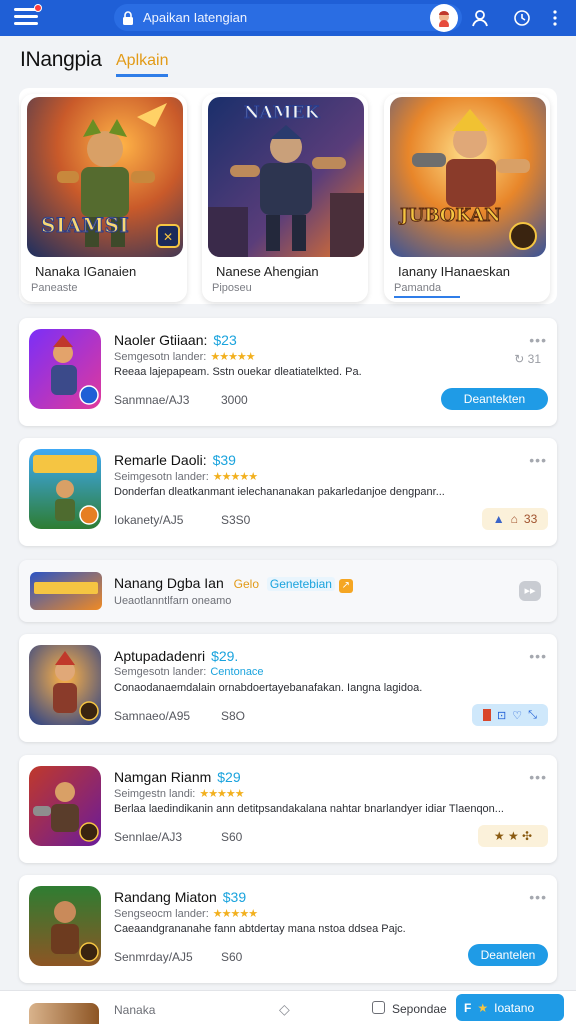 The width and height of the screenshot is (576, 1024). I want to click on badge-resize-icon: ⤡, so click(532, 714).